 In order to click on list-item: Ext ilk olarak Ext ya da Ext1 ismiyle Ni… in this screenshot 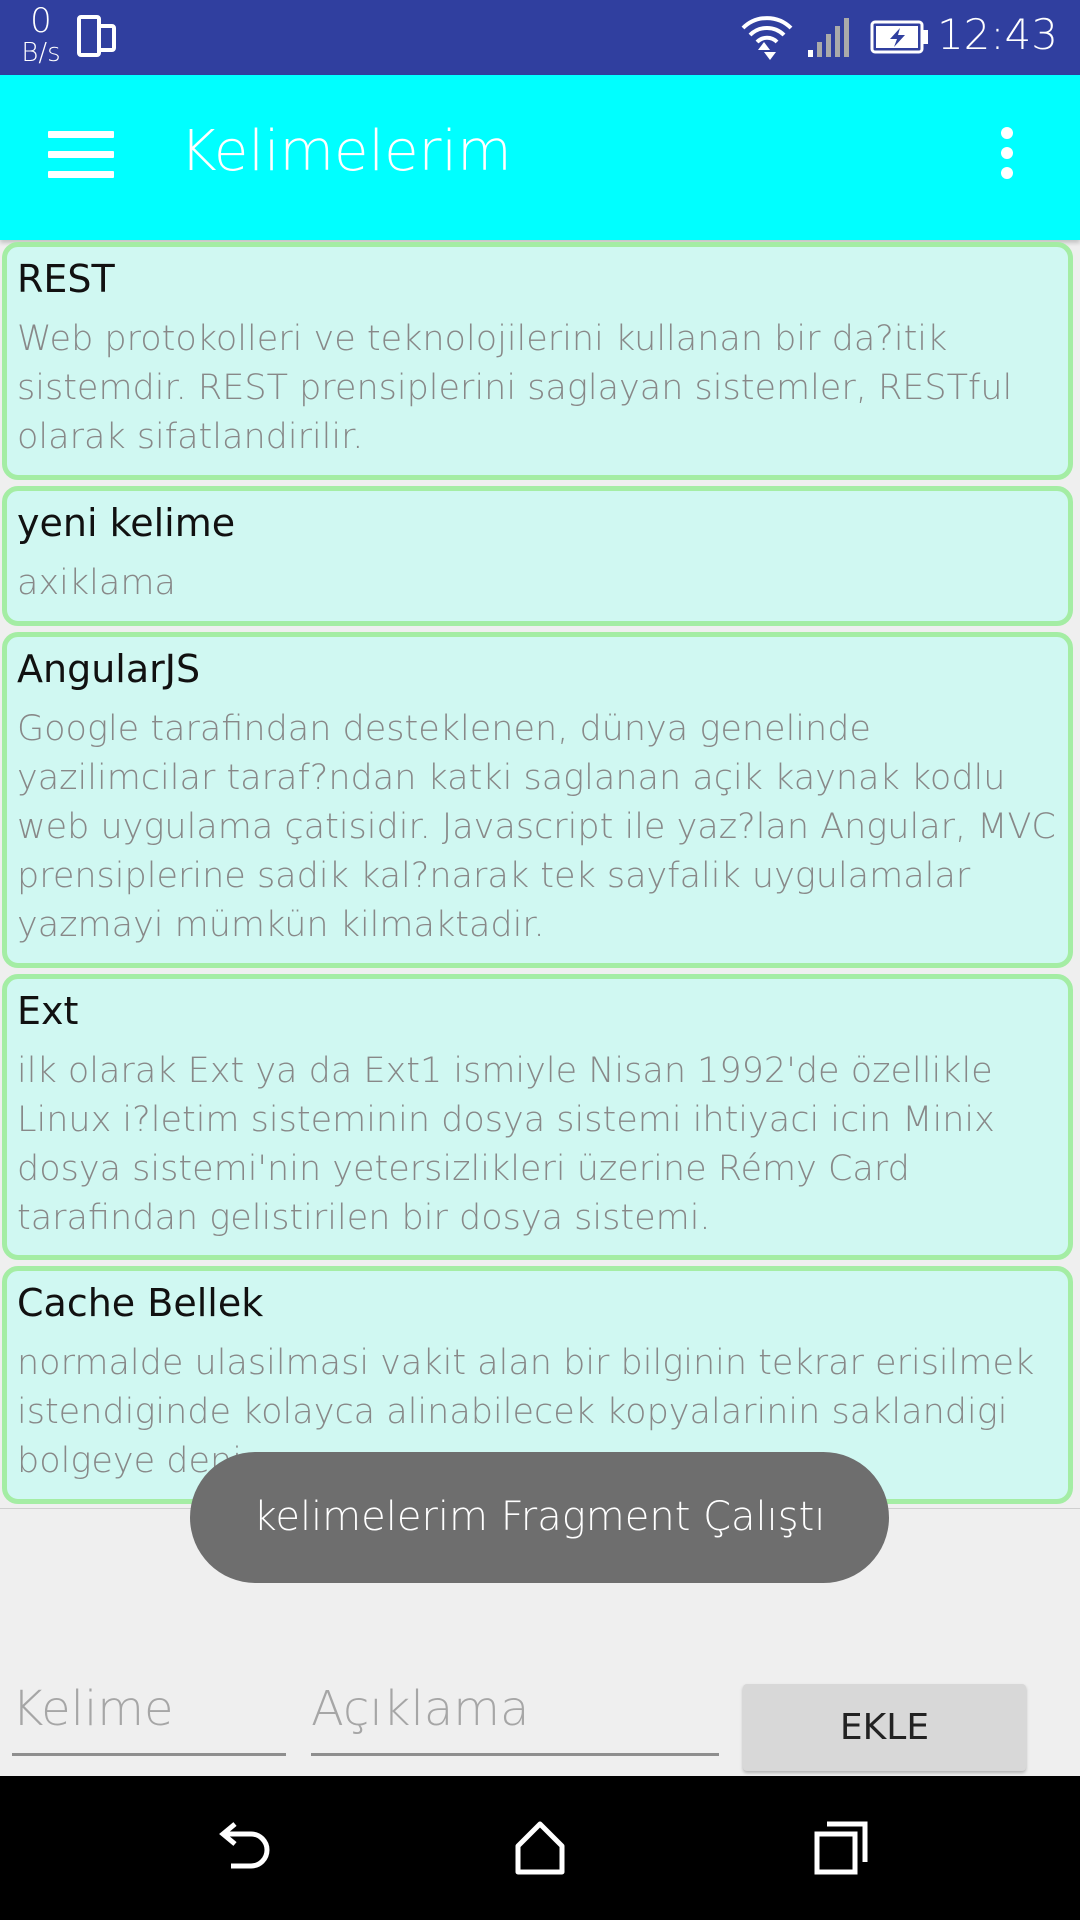, I will do `click(537, 1117)`.